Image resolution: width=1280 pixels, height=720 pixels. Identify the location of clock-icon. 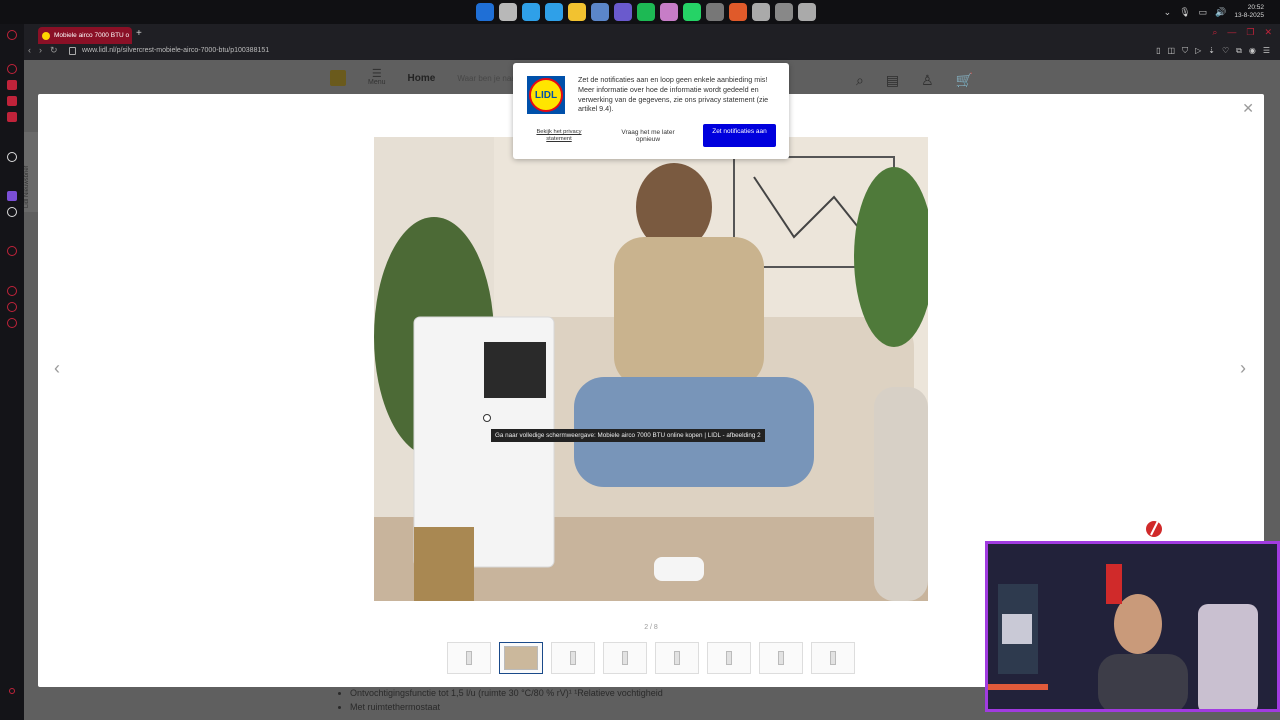
(12, 251).